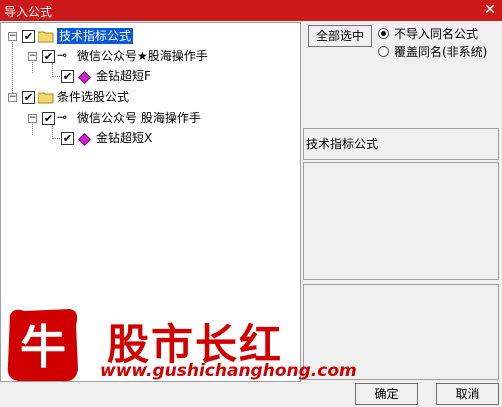  What do you see at coordinates (228, 371) in the screenshot?
I see `brand-url: www.gushichanghong.com` at bounding box center [228, 371].